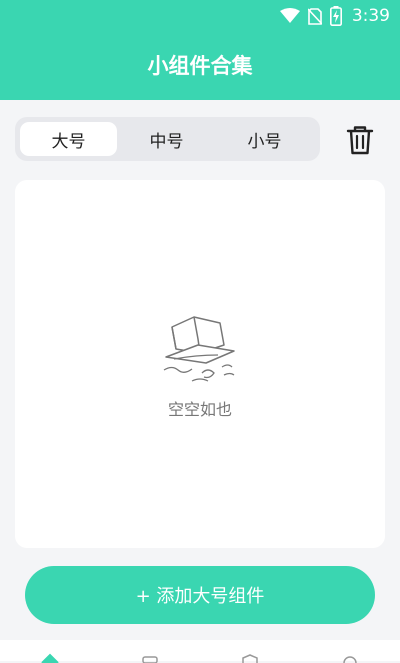  Describe the element at coordinates (314, 16) in the screenshot. I see `no-sim-icon` at that location.